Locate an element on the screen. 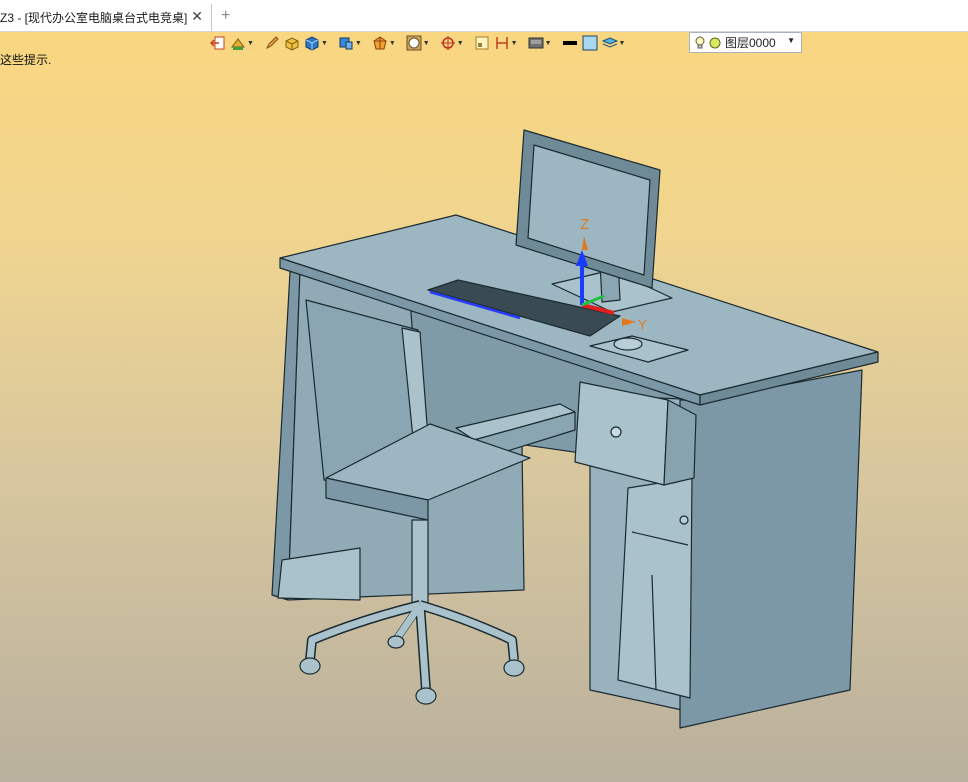 The height and width of the screenshot is (782, 968). mouse-pad is located at coordinates (639, 349).